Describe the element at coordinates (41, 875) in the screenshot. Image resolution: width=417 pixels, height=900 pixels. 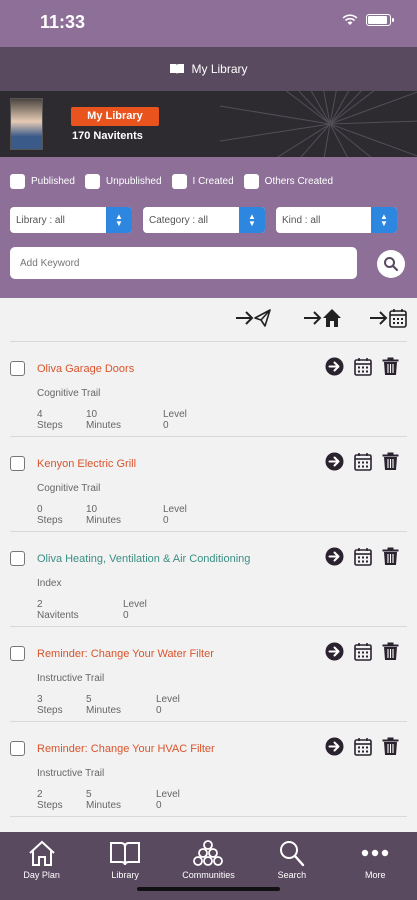
I see `tab-day-plan-label: Day Plan` at that location.